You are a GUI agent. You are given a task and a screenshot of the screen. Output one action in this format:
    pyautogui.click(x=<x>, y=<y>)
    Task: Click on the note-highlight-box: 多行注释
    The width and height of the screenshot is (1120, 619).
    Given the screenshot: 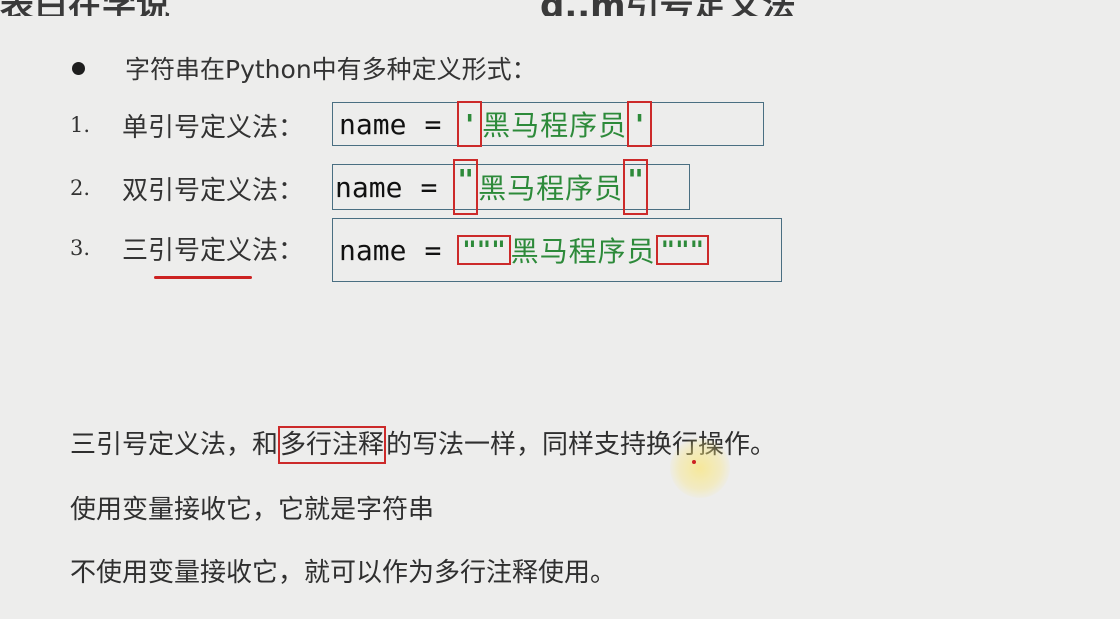 What is the action you would take?
    pyautogui.click(x=332, y=445)
    